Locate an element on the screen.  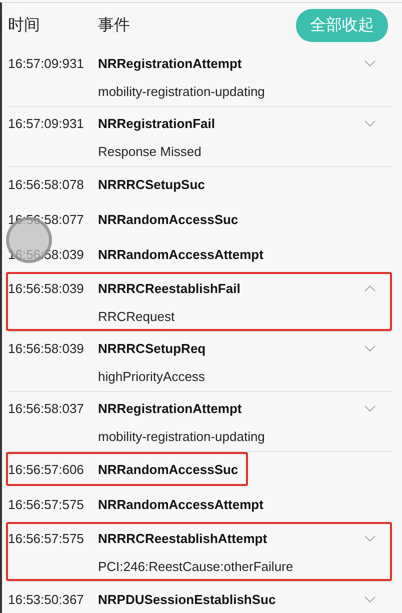
event-time: 16:56:58:078 is located at coordinates (46, 184).